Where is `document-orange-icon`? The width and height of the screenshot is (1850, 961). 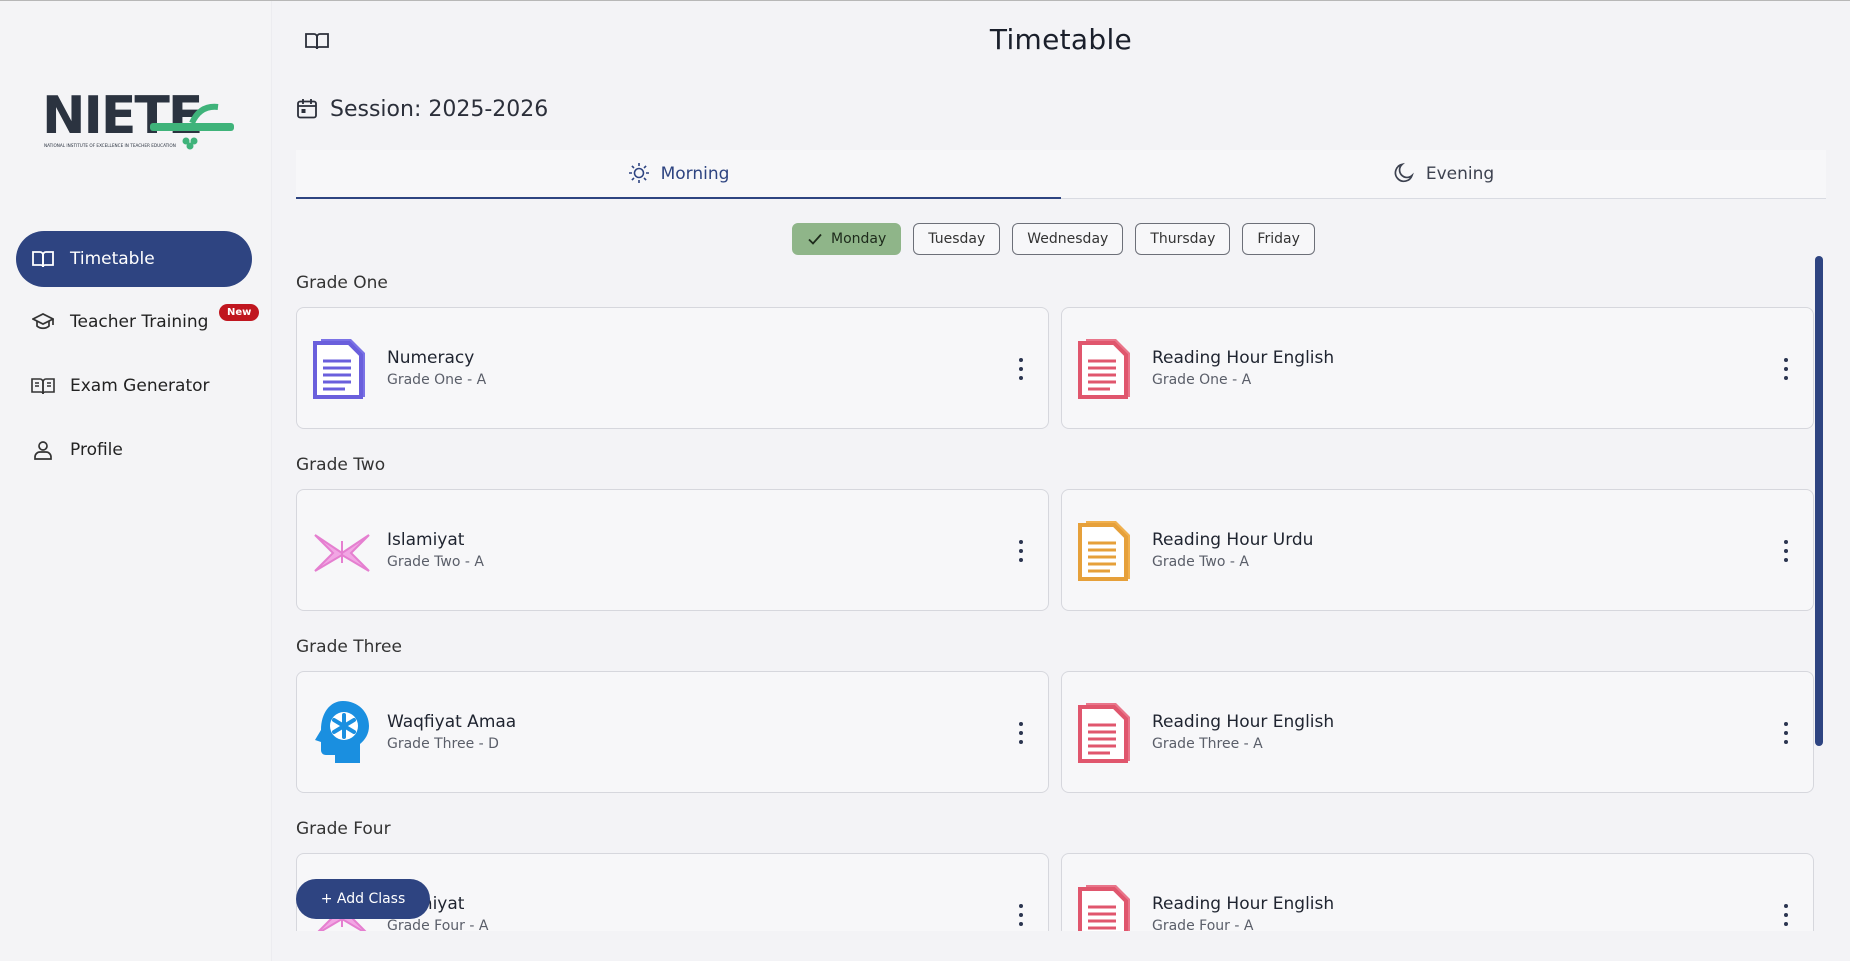 document-orange-icon is located at coordinates (1108, 551).